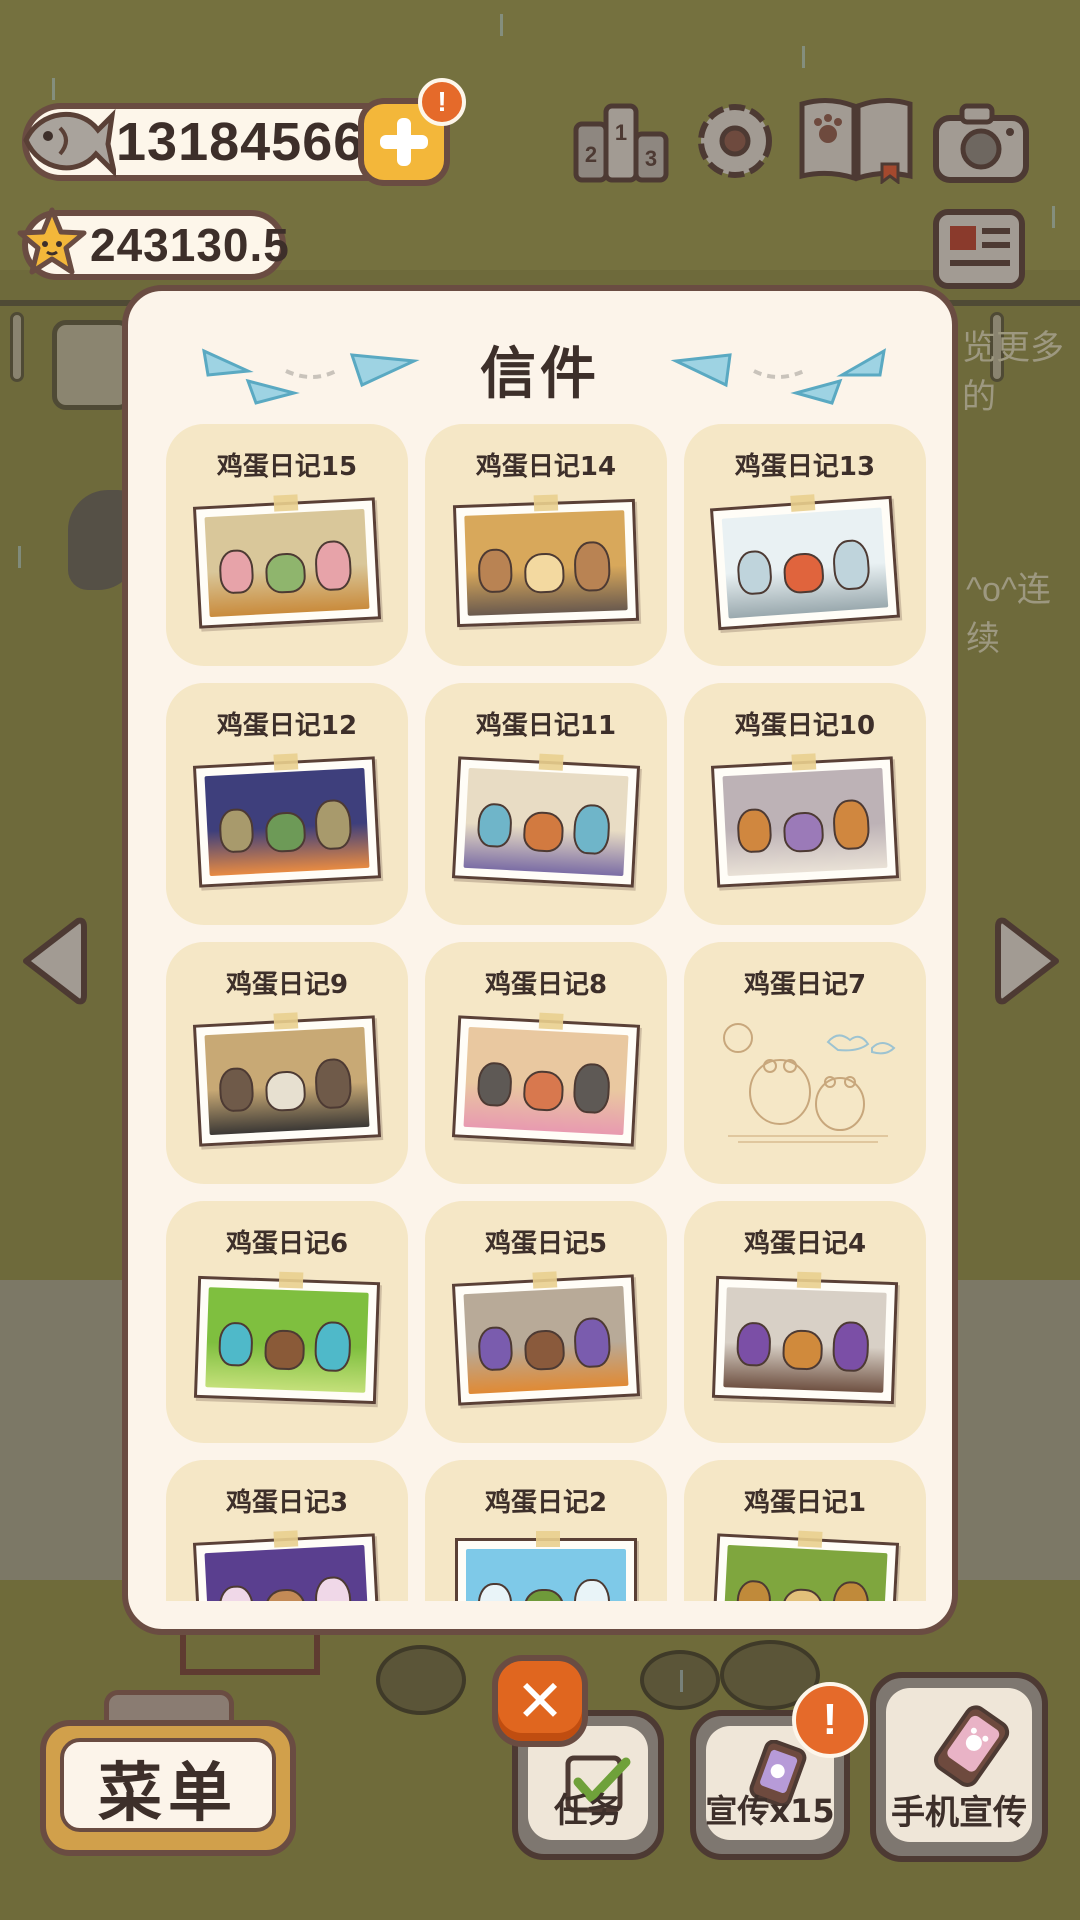 Image resolution: width=1080 pixels, height=1920 pixels. I want to click on plus-icon, so click(404, 142).